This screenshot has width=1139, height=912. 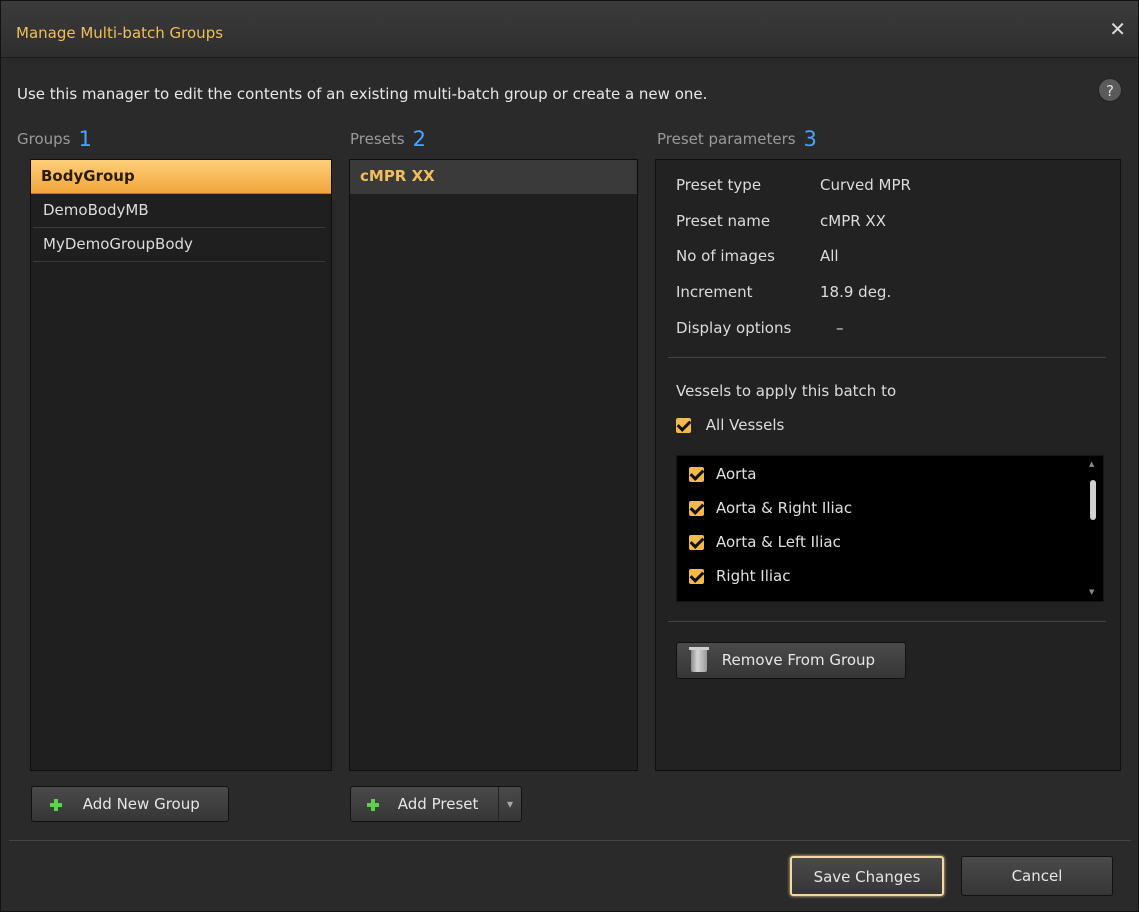 What do you see at coordinates (853, 221) in the screenshot?
I see `param-value-preset-name: cMPR XX` at bounding box center [853, 221].